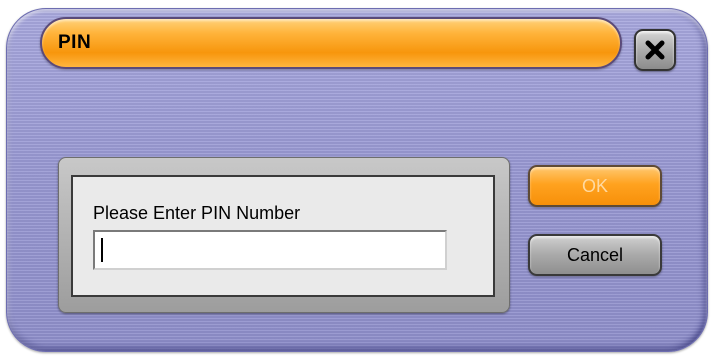 The height and width of the screenshot is (358, 714). I want to click on close-button, so click(655, 50).